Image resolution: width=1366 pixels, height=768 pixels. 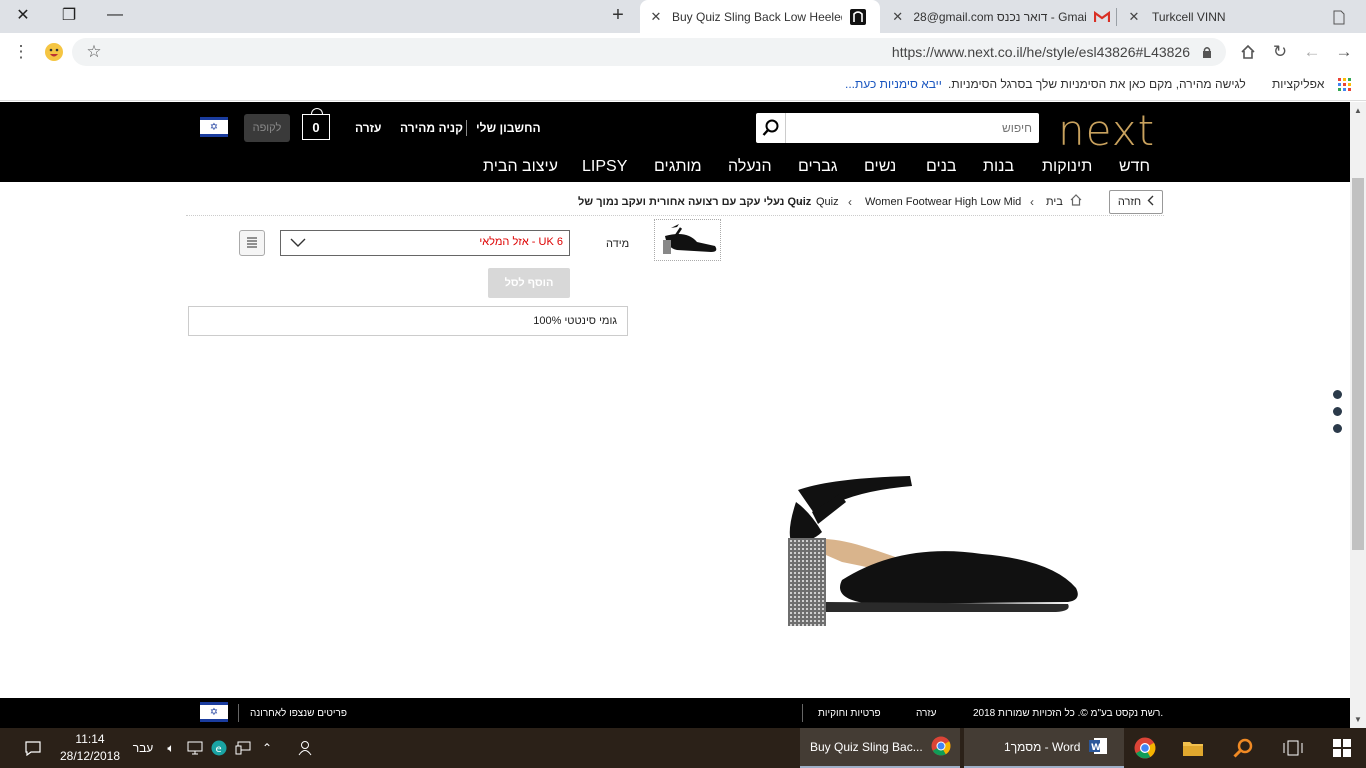 I want to click on search-icon, so click(x=771, y=128).